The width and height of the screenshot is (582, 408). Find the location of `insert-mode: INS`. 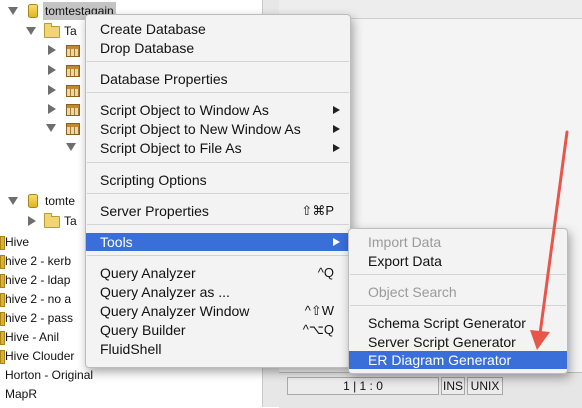

insert-mode: INS is located at coordinates (453, 386).